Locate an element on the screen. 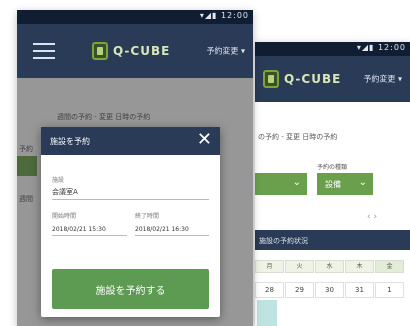 Image resolution: width=410 pixels, height=326 pixels. start-time-field: 2018/02/21 15:30 is located at coordinates (89, 231).